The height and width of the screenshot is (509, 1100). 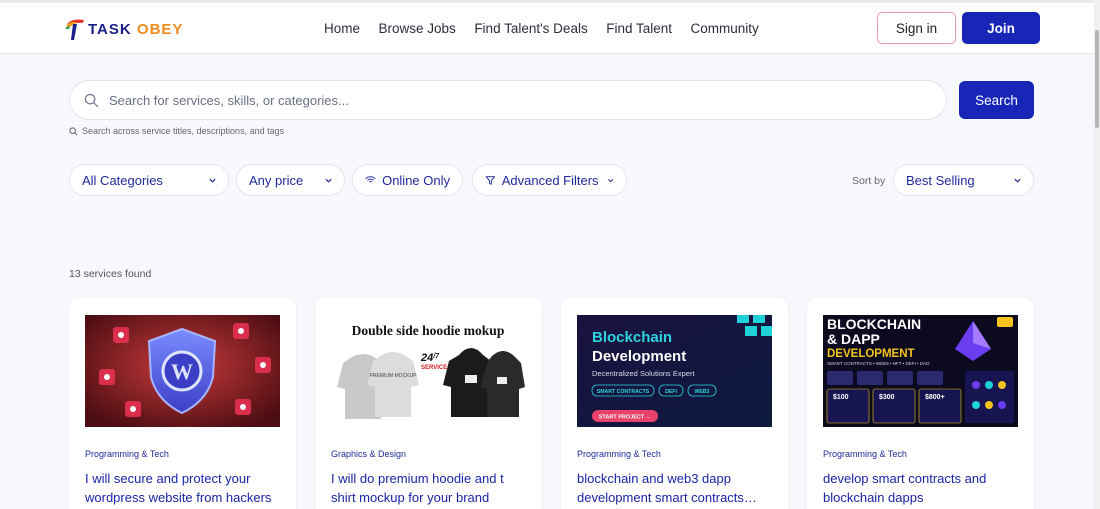 What do you see at coordinates (122, 180) in the screenshot?
I see `category-select-value: All Categories` at bounding box center [122, 180].